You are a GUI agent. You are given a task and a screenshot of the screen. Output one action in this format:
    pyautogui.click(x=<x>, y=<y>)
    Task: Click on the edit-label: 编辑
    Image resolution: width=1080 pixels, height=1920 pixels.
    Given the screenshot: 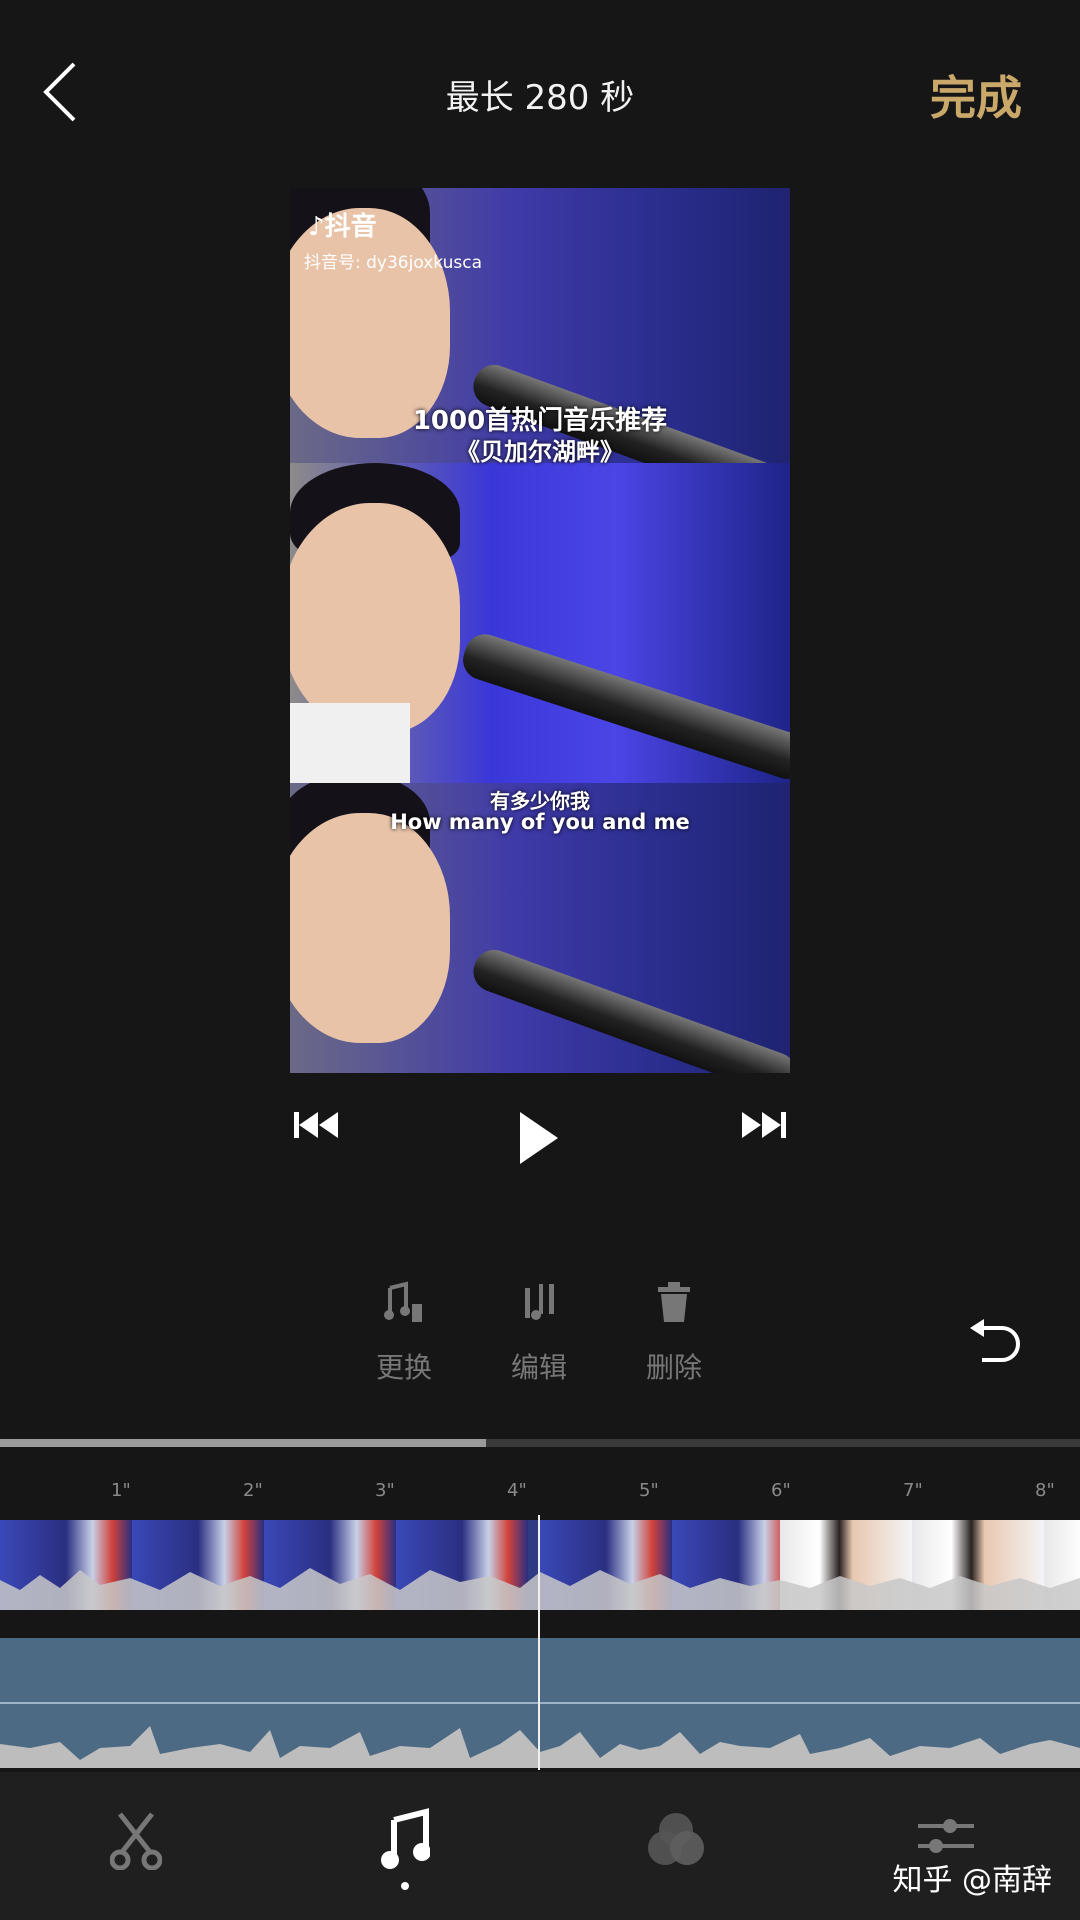 What is the action you would take?
    pyautogui.click(x=538, y=1367)
    